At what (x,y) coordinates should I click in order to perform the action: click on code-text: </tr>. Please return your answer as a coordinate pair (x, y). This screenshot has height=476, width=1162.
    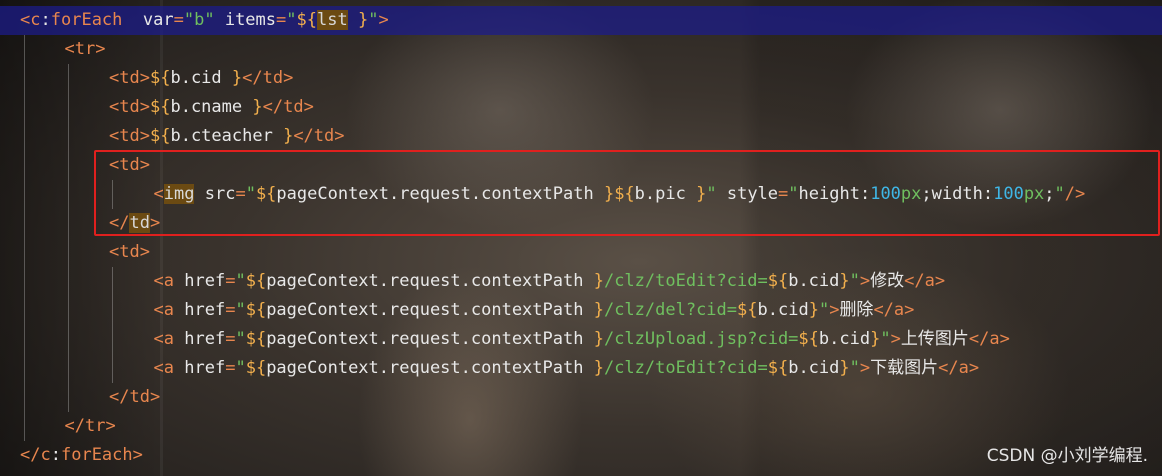
    Looking at the image, I should click on (90, 426).